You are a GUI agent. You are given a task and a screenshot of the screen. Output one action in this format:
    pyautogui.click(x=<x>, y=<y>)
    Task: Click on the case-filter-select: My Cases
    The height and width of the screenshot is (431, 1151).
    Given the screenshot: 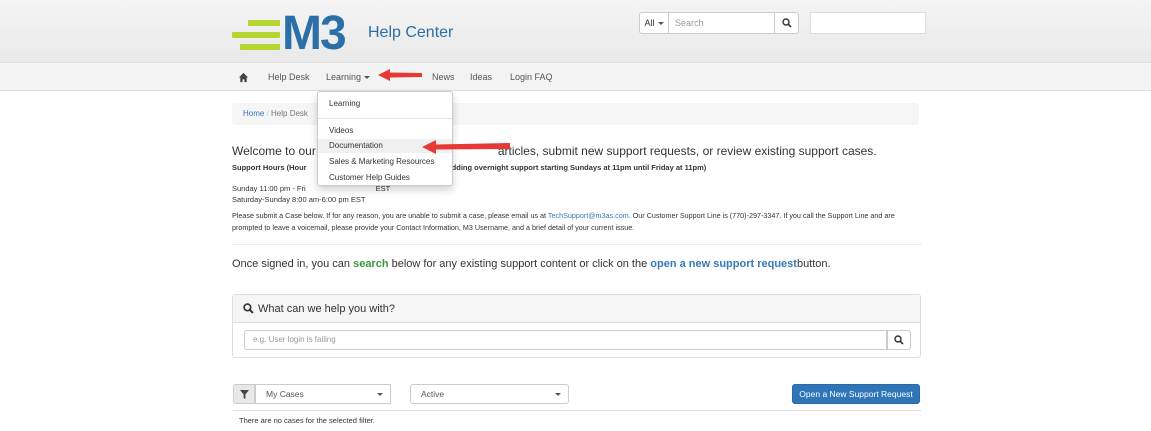 What is the action you would take?
    pyautogui.click(x=323, y=394)
    